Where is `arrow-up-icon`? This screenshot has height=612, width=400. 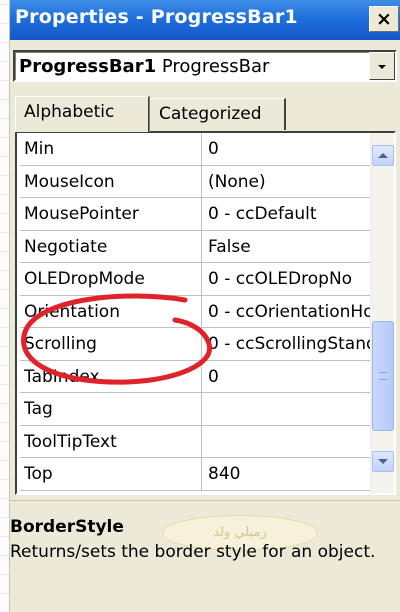 arrow-up-icon is located at coordinates (383, 155).